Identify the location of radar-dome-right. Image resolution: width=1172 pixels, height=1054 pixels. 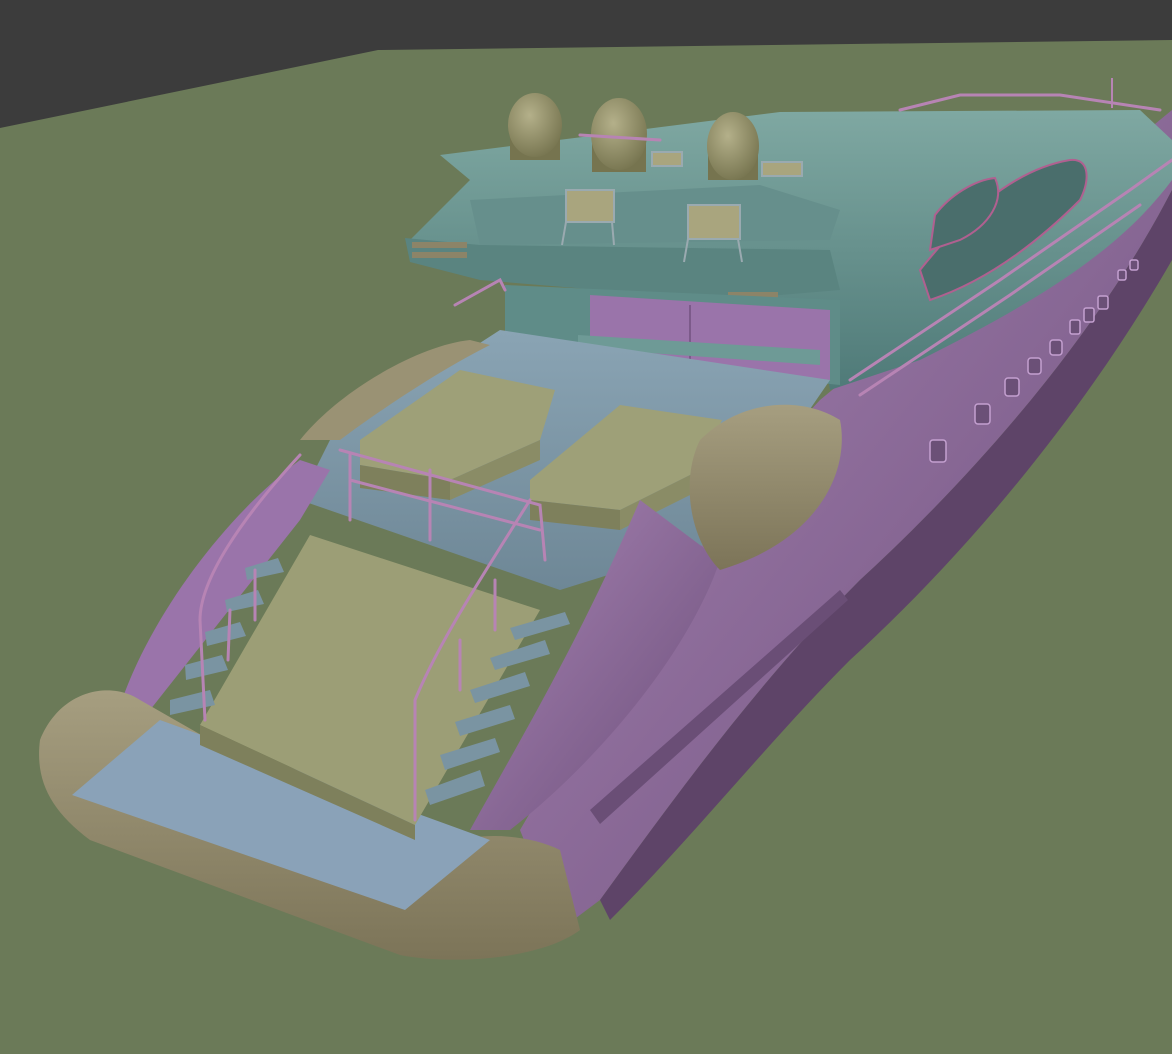
(733, 146).